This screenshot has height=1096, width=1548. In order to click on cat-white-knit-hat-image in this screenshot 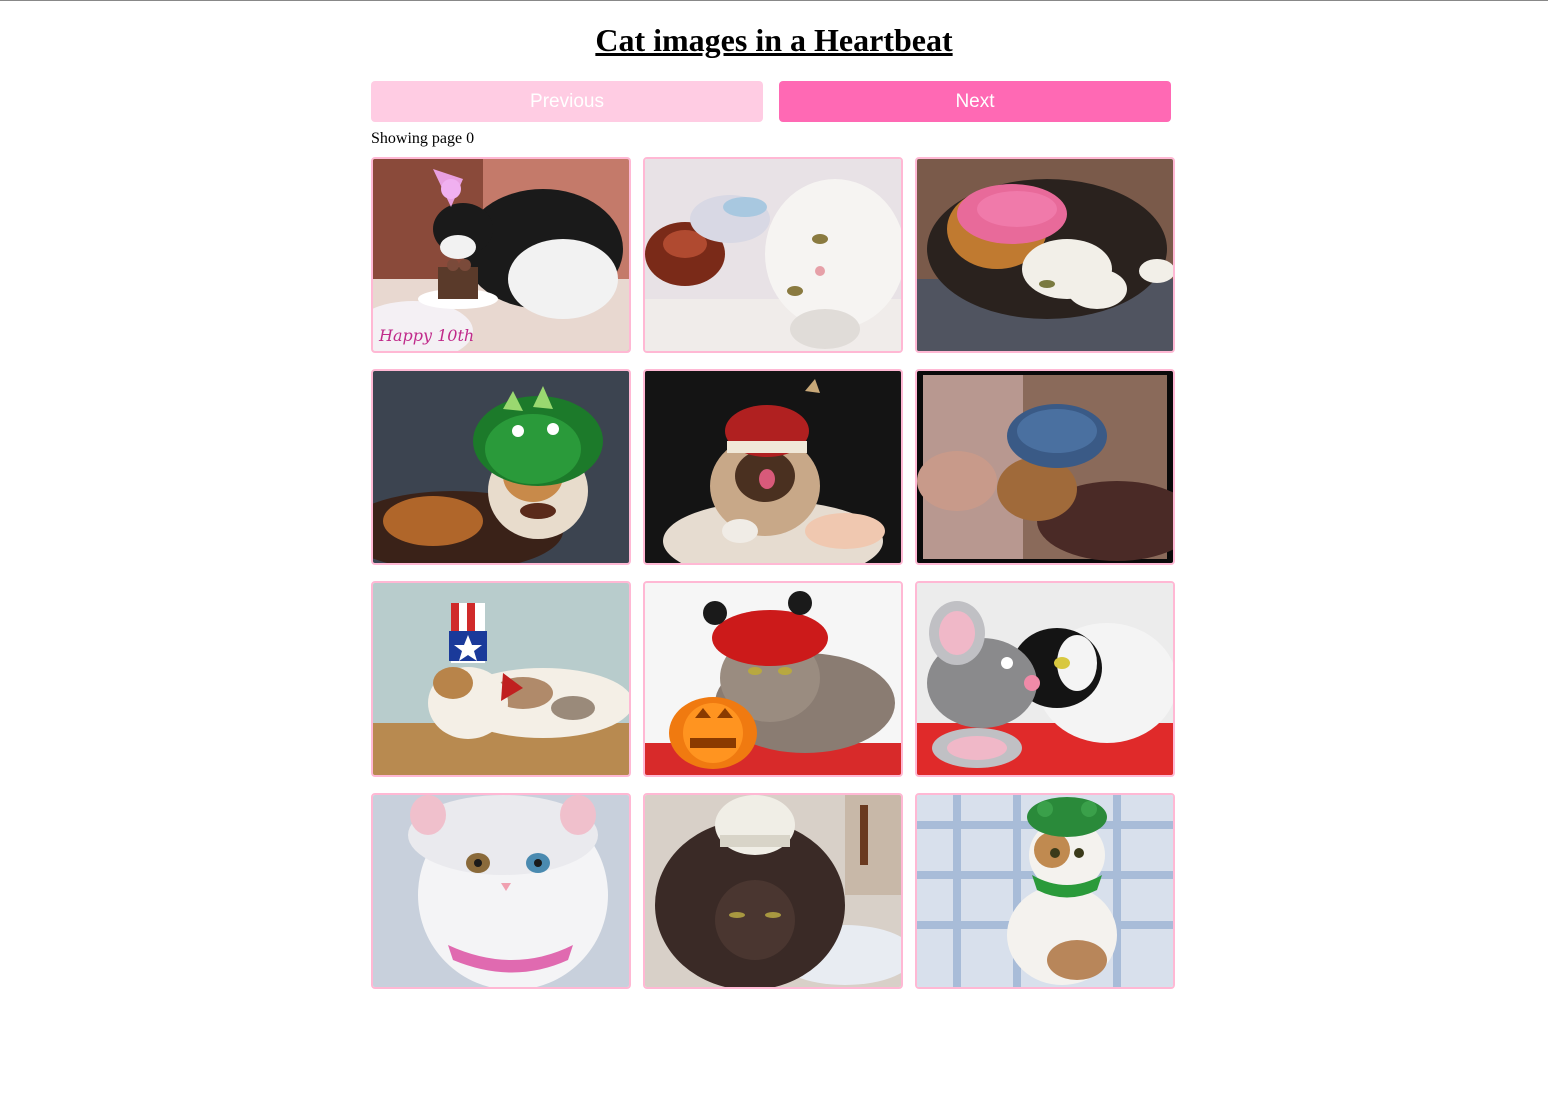, I will do `click(773, 255)`.